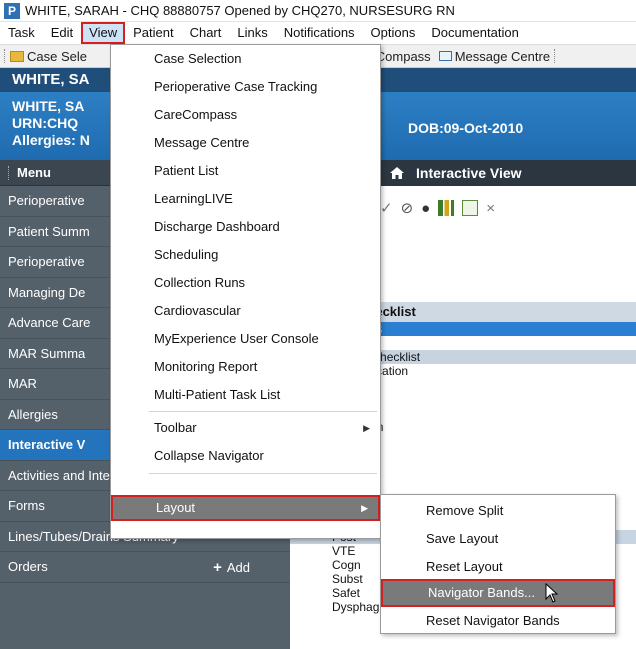 This screenshot has height=649, width=636. Describe the element at coordinates (498, 511) in the screenshot. I see `layout-remove-split: Remove Split` at that location.